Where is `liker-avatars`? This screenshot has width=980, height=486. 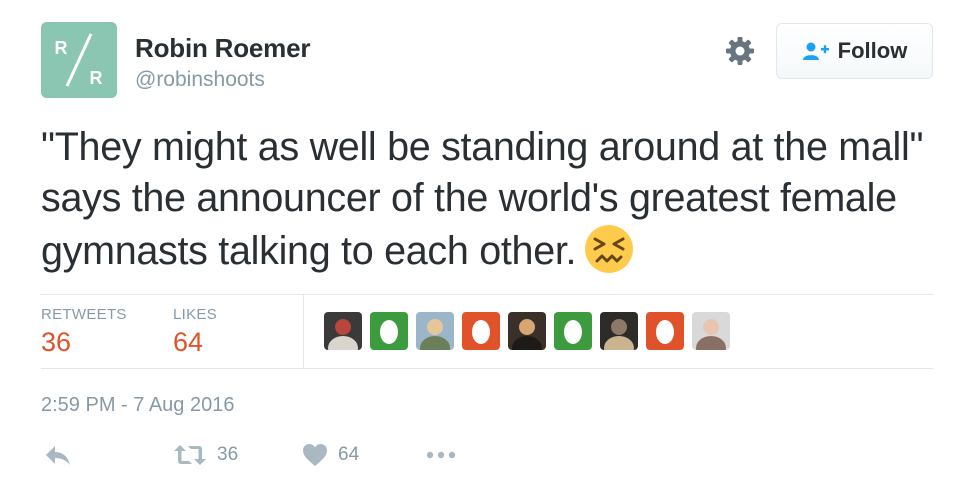 liker-avatars is located at coordinates (527, 331).